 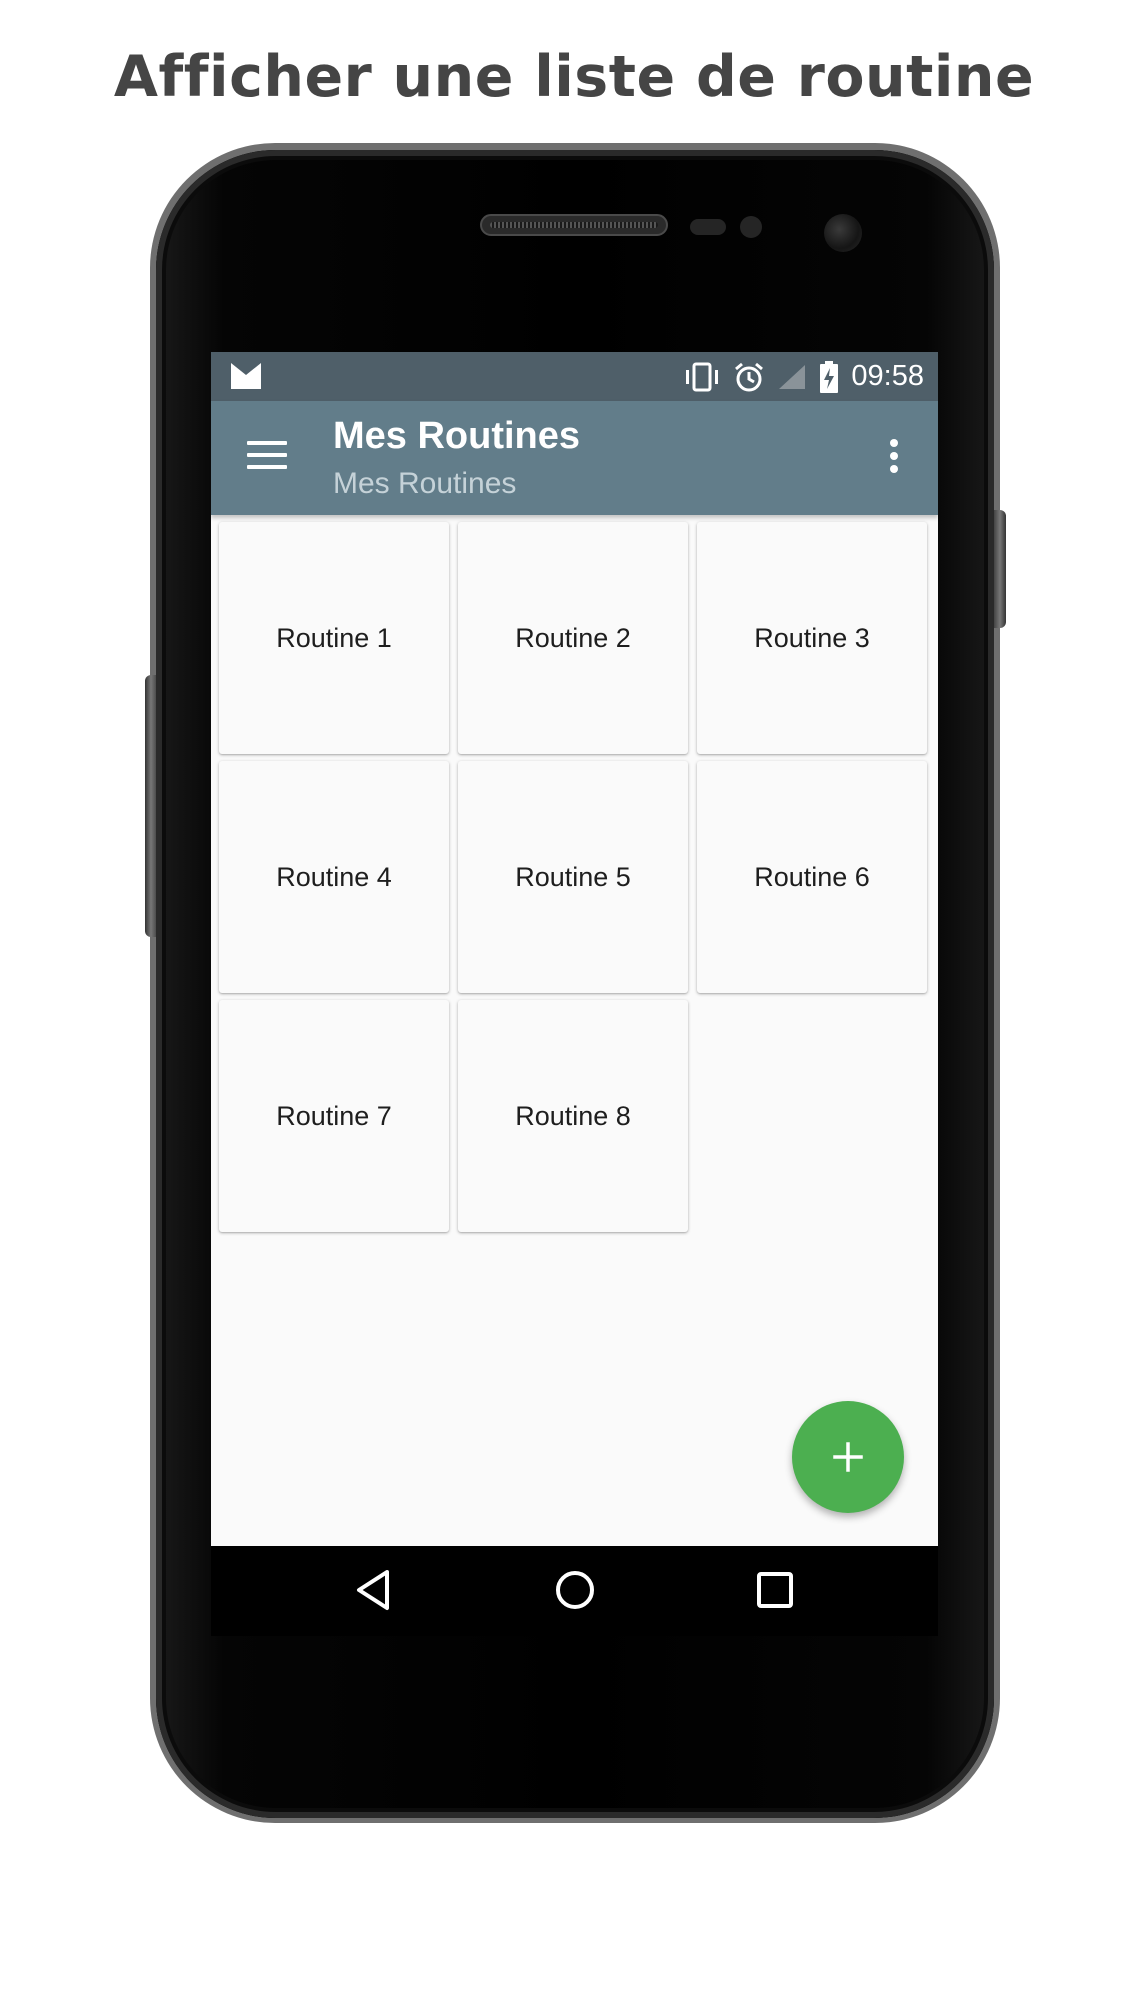 I want to click on phone-camera, so click(x=843, y=233).